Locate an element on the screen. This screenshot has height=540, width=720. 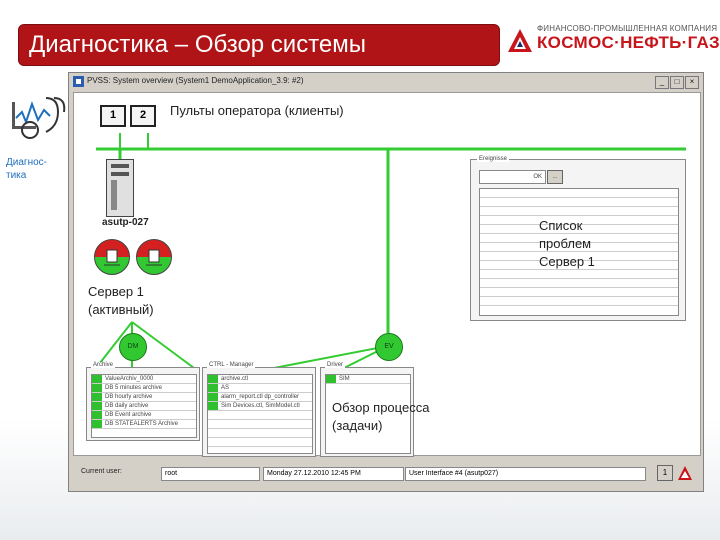
maximize-button: □ is located at coordinates (677, 82).